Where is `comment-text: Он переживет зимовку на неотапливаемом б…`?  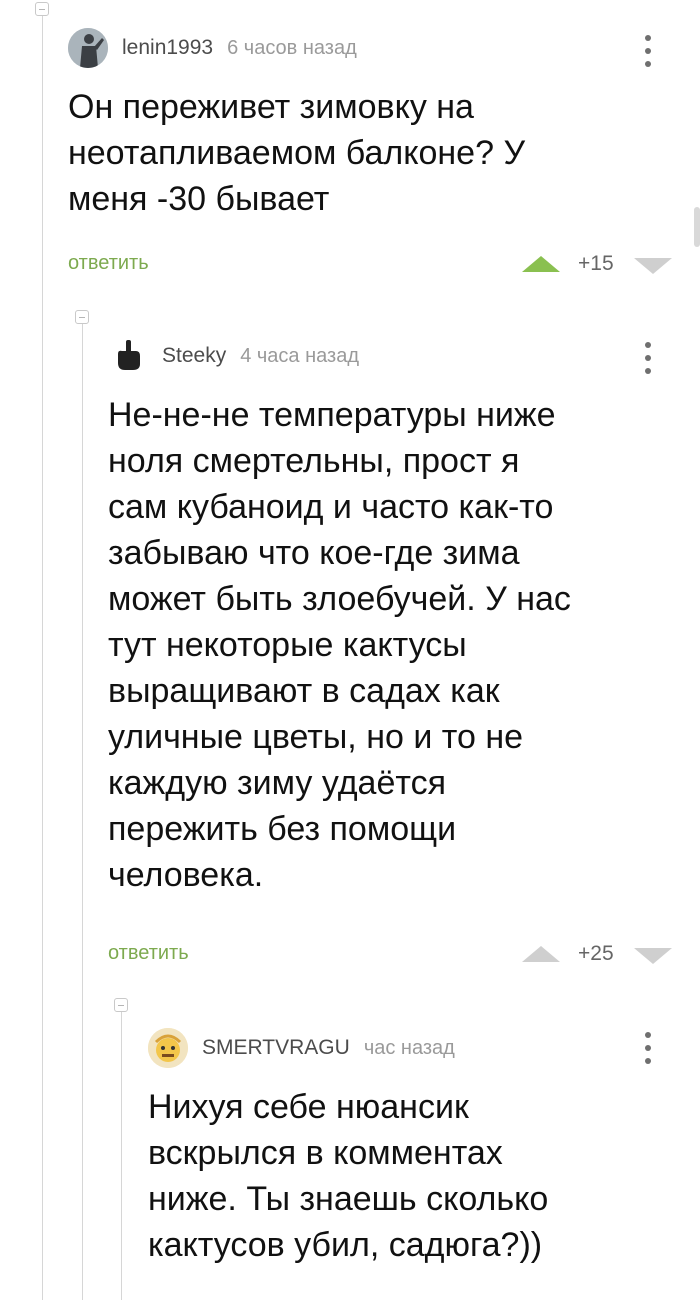 comment-text: Он переживет зимовку на неотапливаемом б… is located at coordinates (297, 153).